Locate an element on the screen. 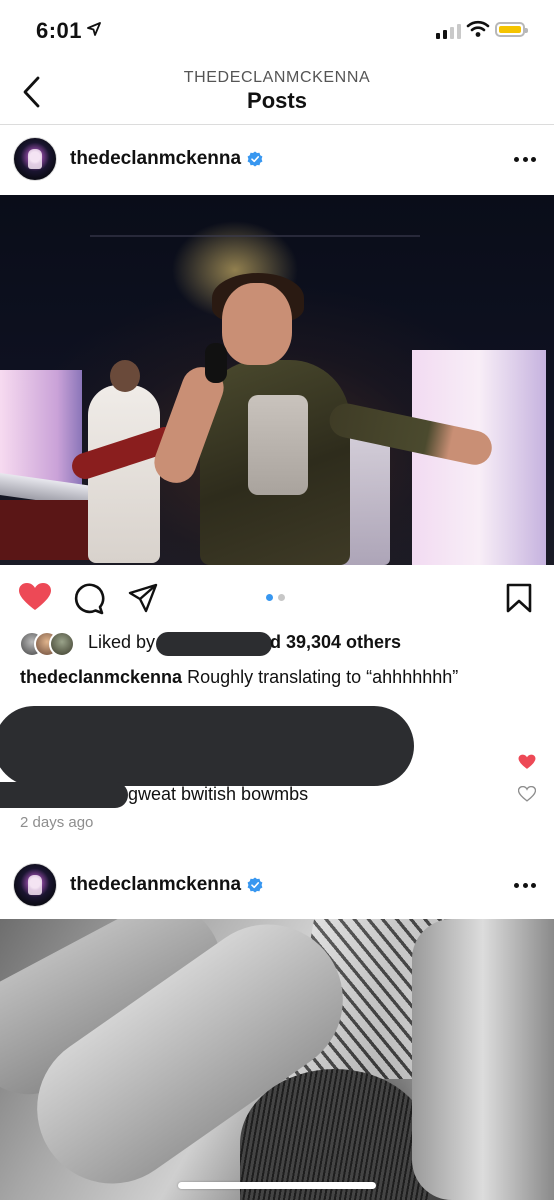 The width and height of the screenshot is (554, 1200). like-heart-icon is located at coordinates (35, 597).